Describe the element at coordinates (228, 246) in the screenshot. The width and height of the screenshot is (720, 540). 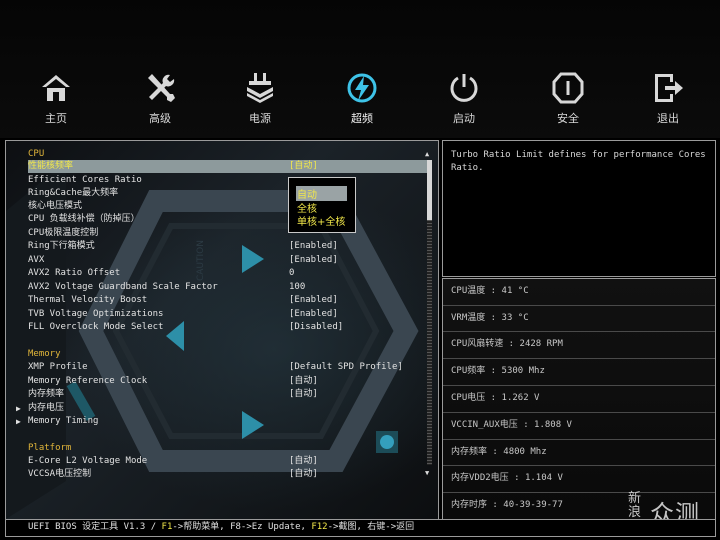
I see `setting-row-ring-down: Ring下行箱模式 [Enabled]` at that location.